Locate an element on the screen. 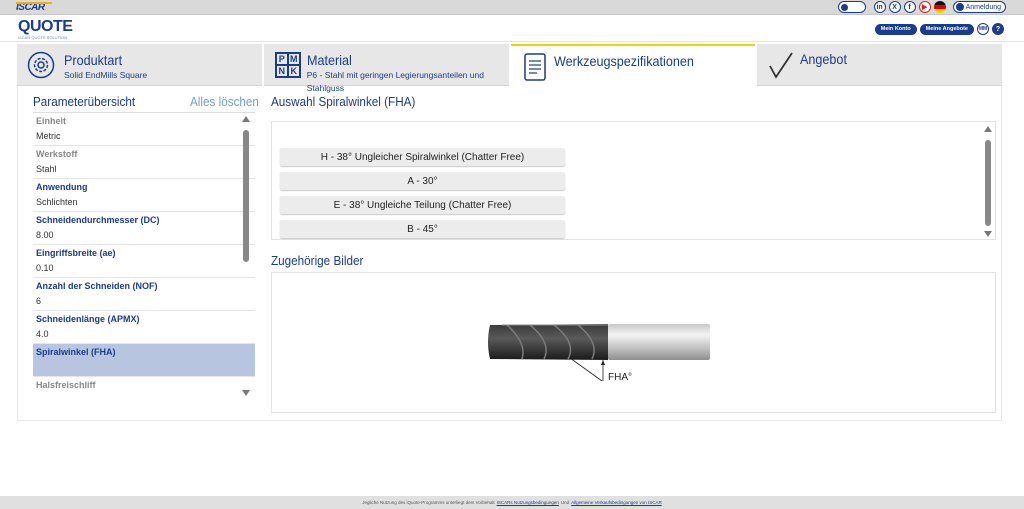 This screenshot has width=1024, height=509. help-icon: ? is located at coordinates (998, 29).